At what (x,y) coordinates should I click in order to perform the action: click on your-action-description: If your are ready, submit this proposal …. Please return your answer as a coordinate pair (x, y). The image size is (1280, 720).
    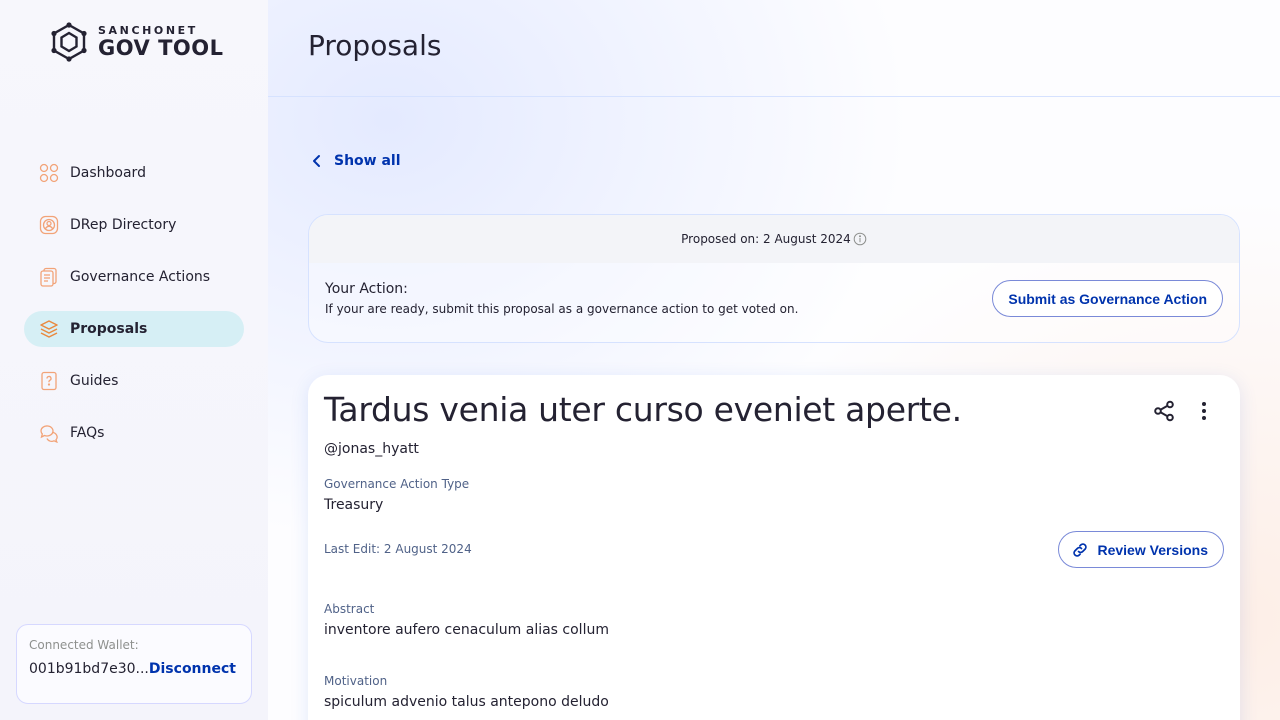
    Looking at the image, I should click on (562, 309).